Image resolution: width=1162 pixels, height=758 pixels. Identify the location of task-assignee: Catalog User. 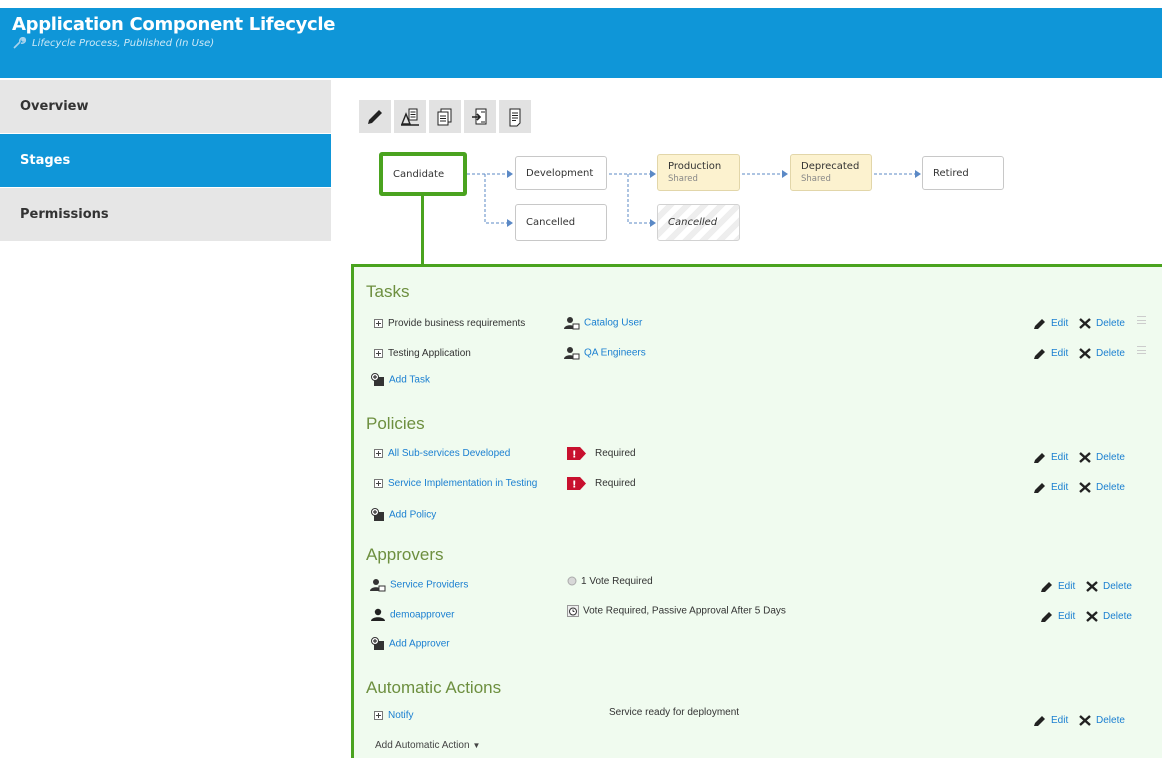
(603, 323).